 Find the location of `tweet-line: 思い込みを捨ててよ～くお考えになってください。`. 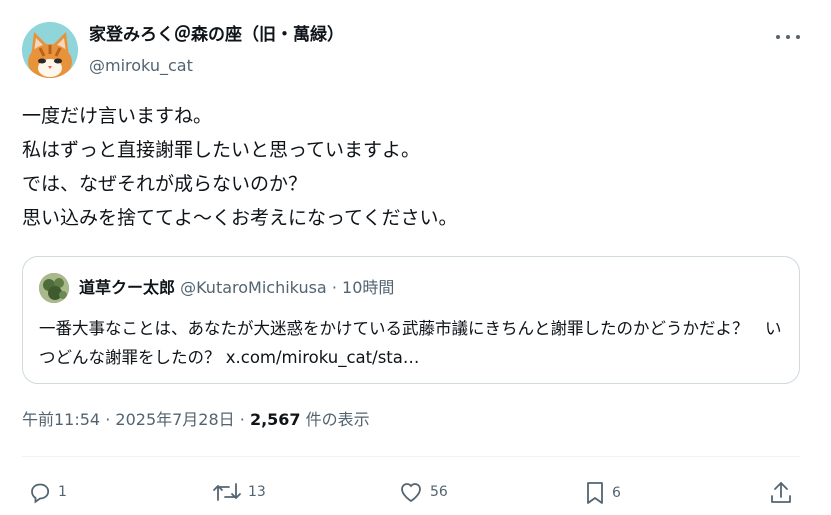

tweet-line: 思い込みを捨ててよ～くお考えになってください。 is located at coordinates (240, 218).